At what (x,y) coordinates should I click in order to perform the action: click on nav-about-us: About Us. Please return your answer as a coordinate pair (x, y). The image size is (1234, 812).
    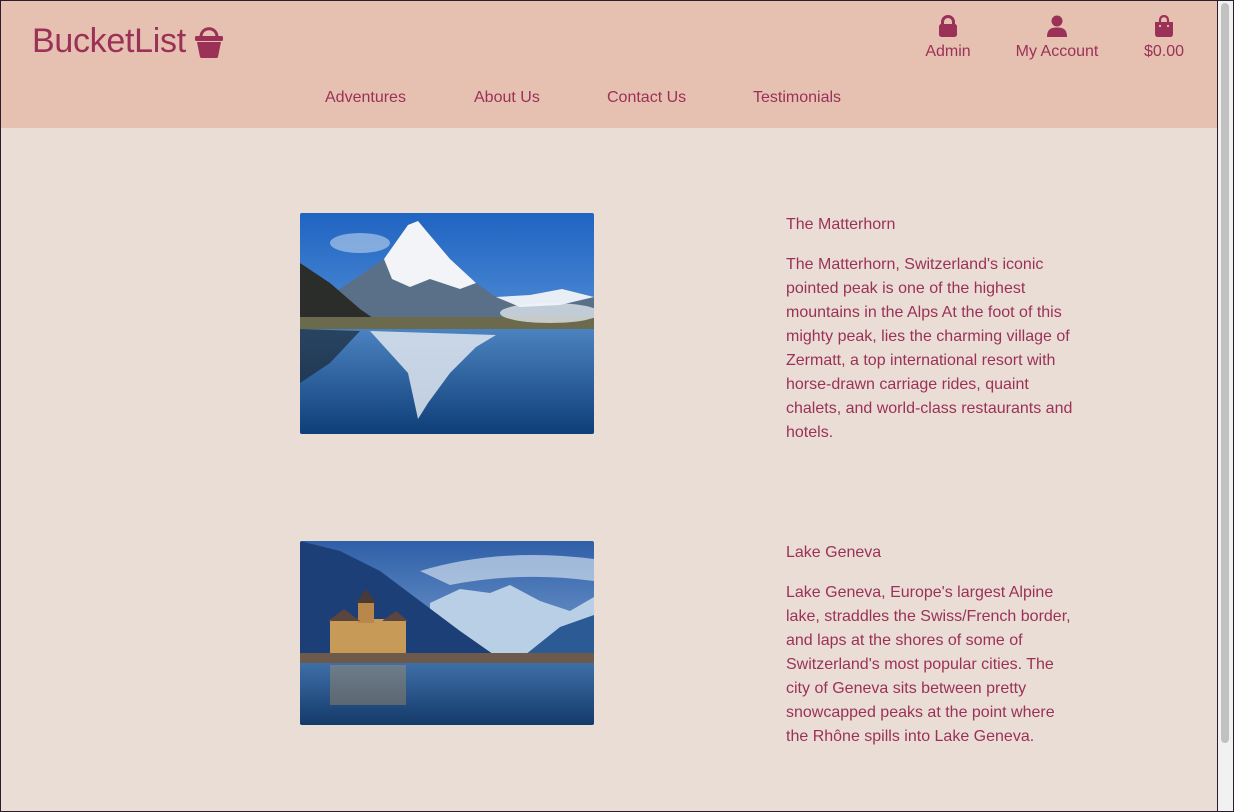
    Looking at the image, I should click on (507, 98).